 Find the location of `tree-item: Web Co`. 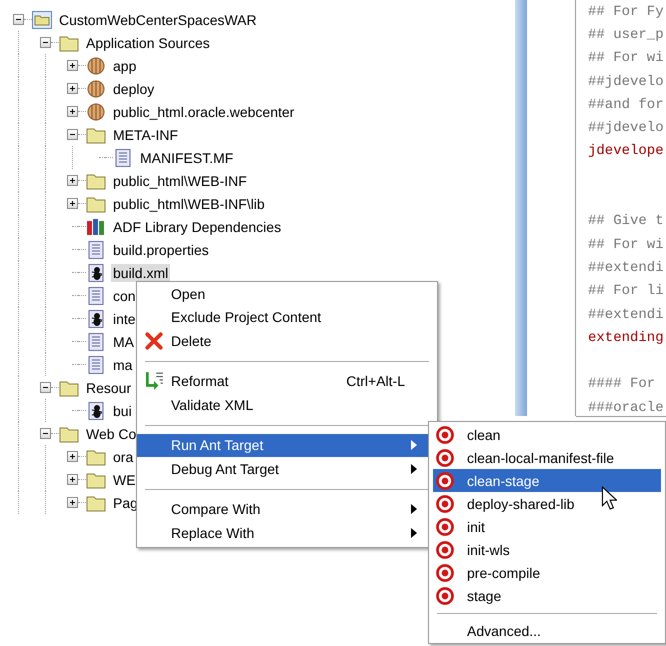

tree-item: Web Co is located at coordinates (111, 433).